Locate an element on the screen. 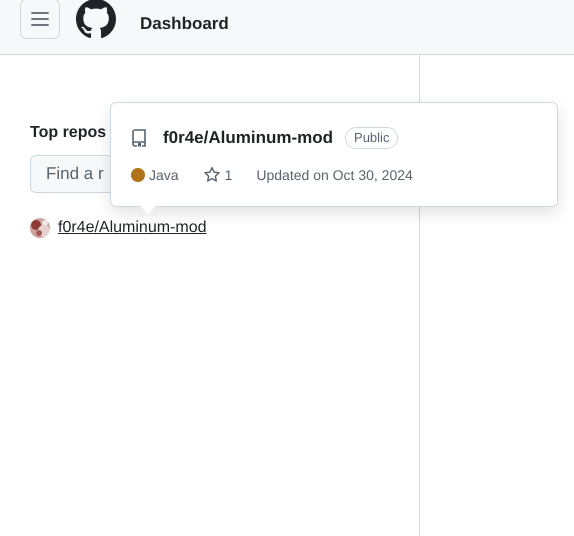 This screenshot has height=536, width=574. menu-button is located at coordinates (40, 19).